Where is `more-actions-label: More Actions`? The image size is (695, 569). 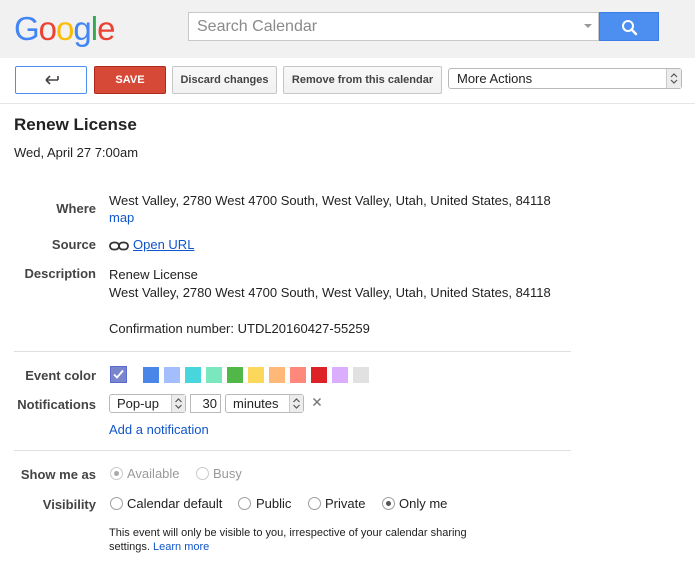 more-actions-label: More Actions is located at coordinates (495, 78).